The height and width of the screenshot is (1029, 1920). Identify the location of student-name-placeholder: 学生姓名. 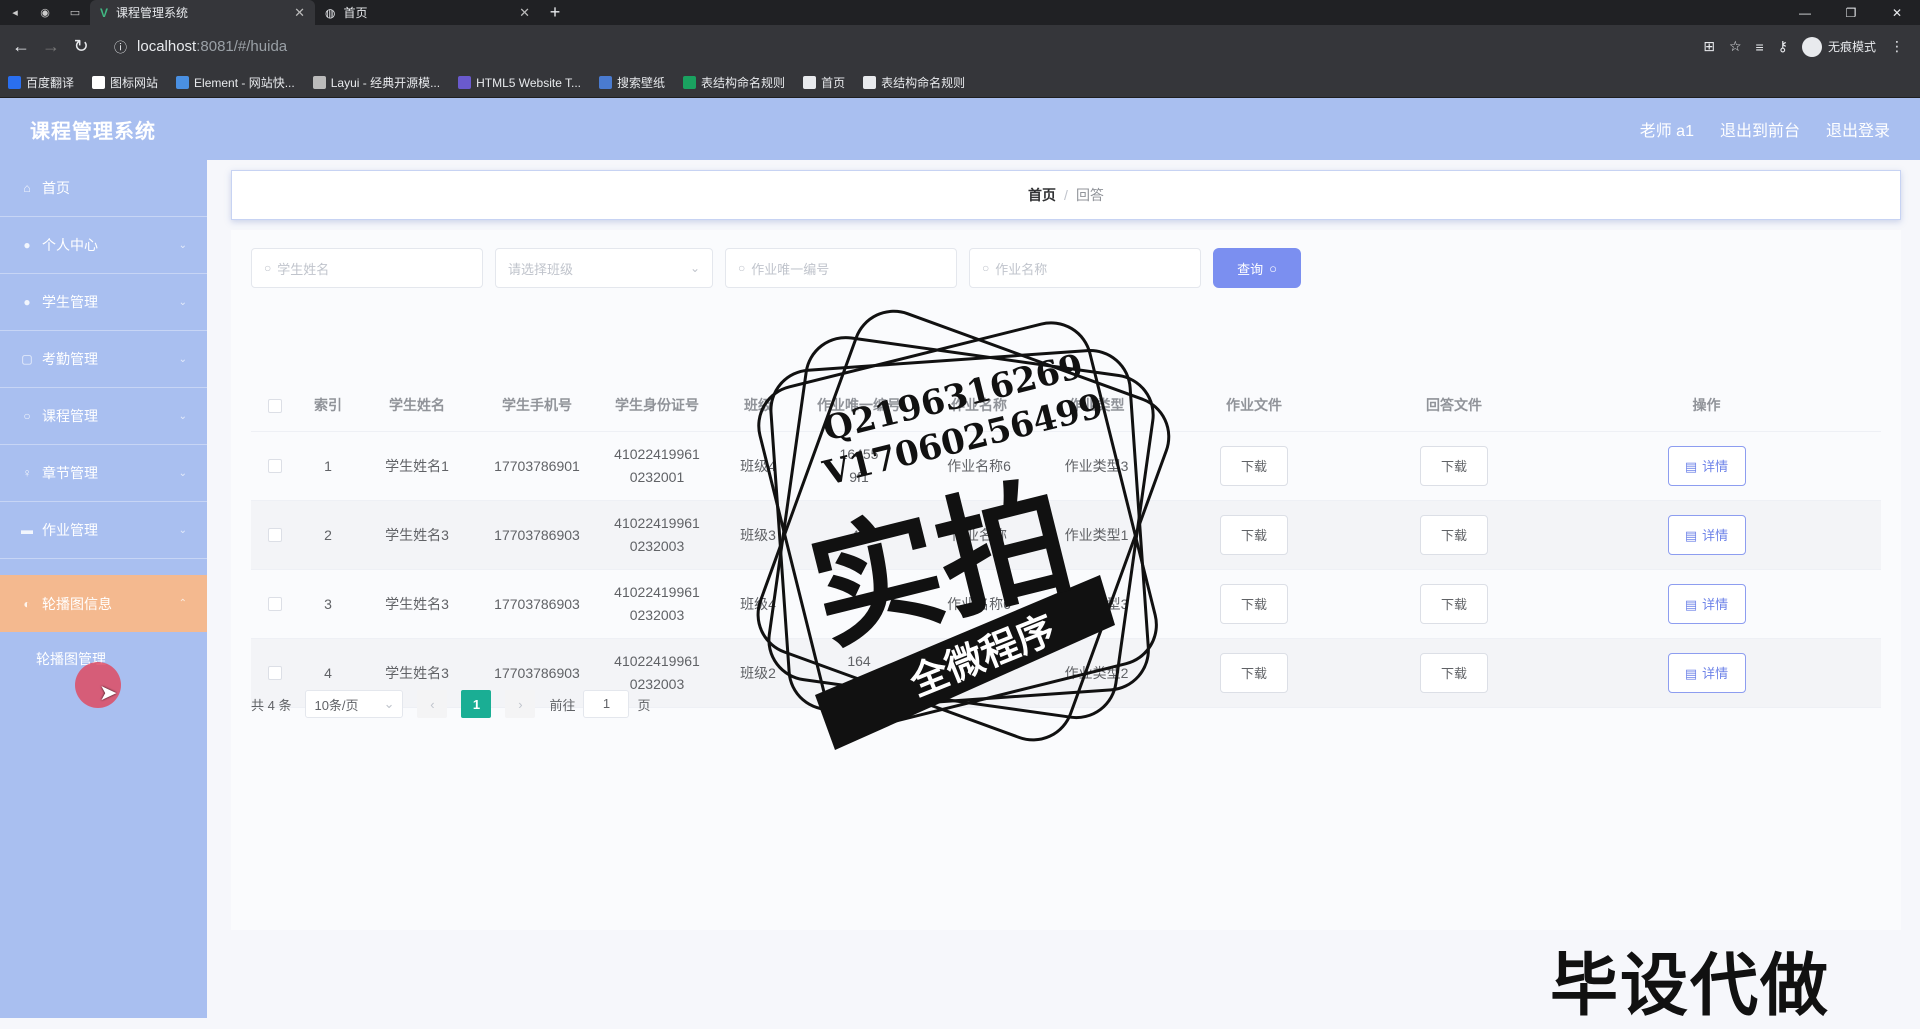
(303, 269).